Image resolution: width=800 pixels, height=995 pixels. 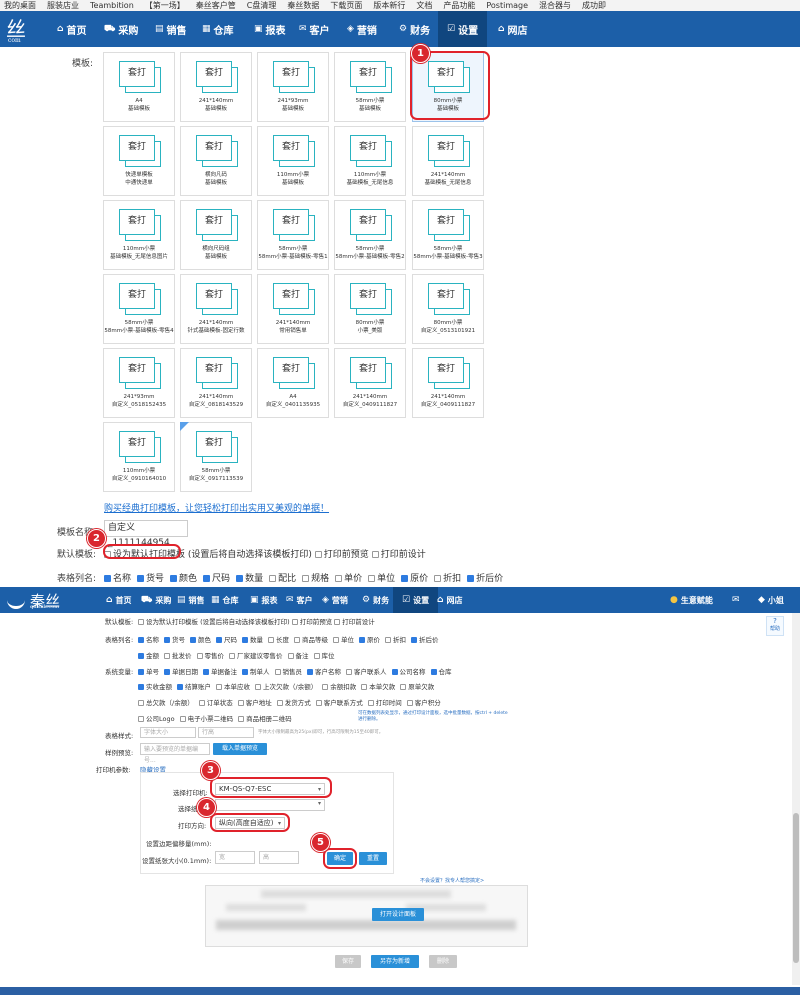 I want to click on template-tile: 套打 58mm小票 自定义_0917113539, so click(x=216, y=457).